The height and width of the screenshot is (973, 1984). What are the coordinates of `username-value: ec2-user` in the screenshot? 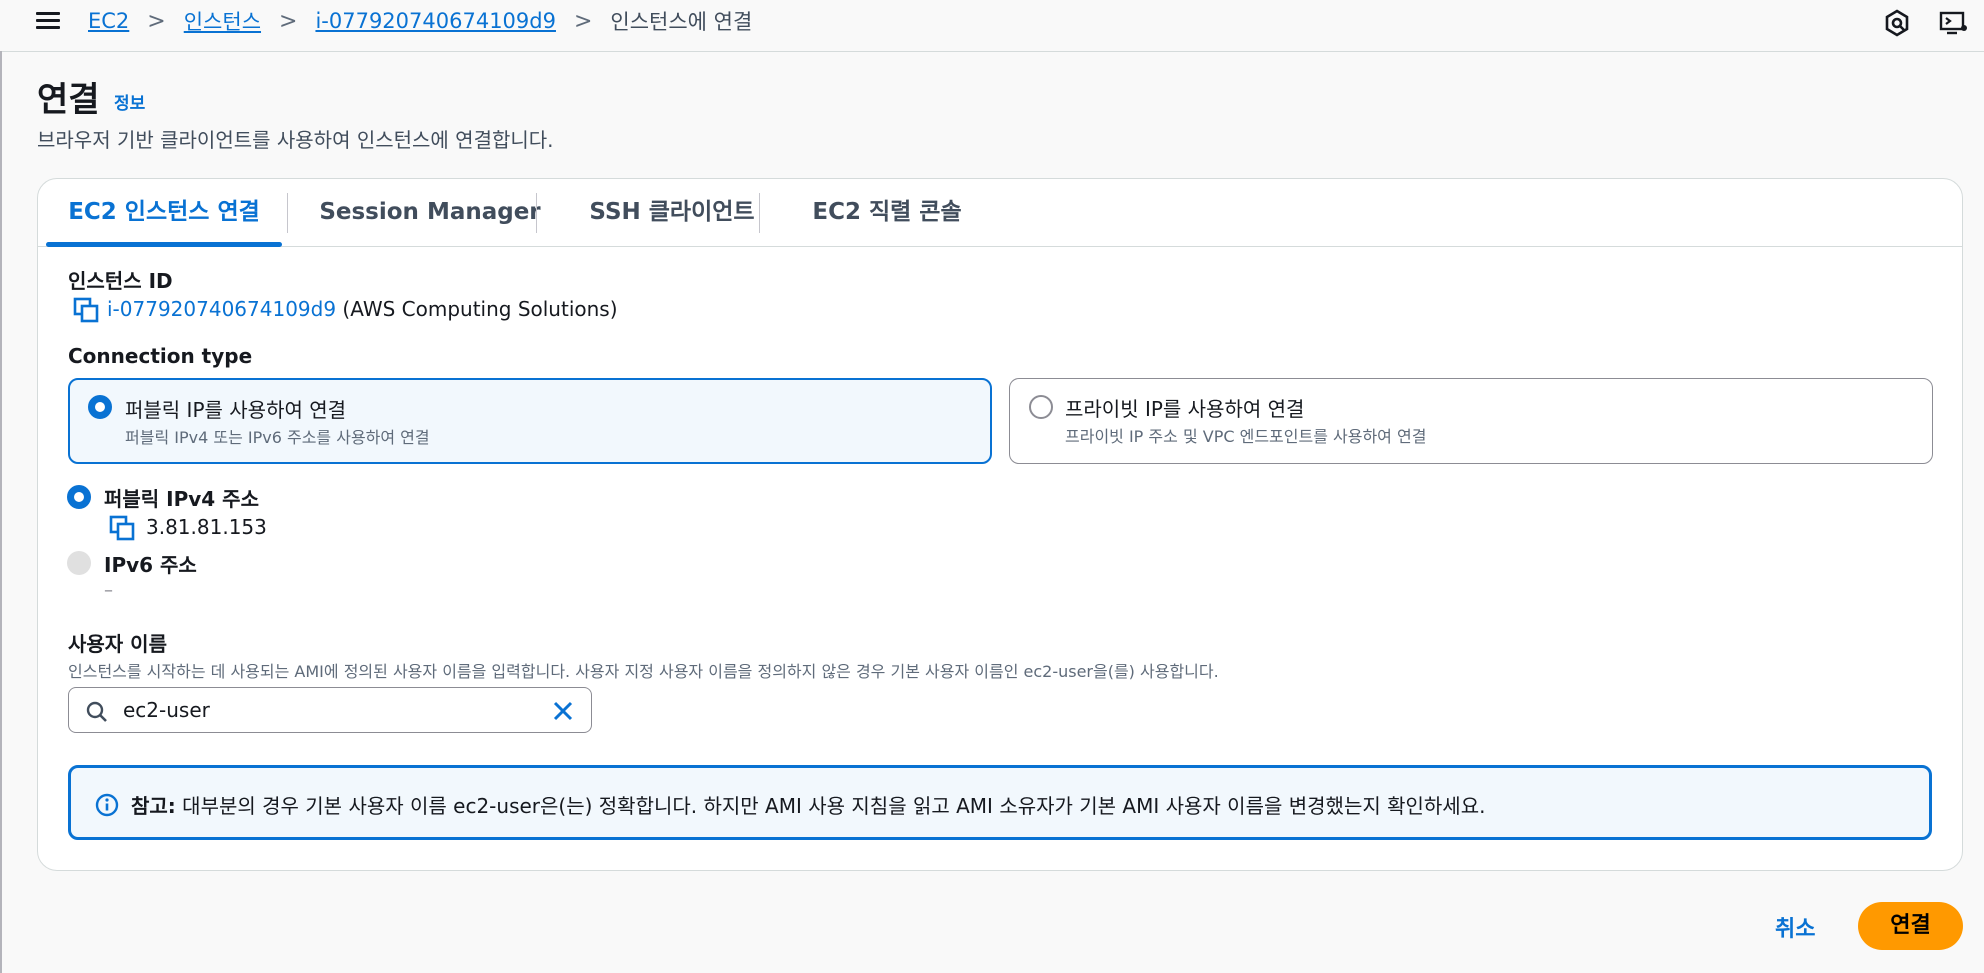 It's located at (166, 710).